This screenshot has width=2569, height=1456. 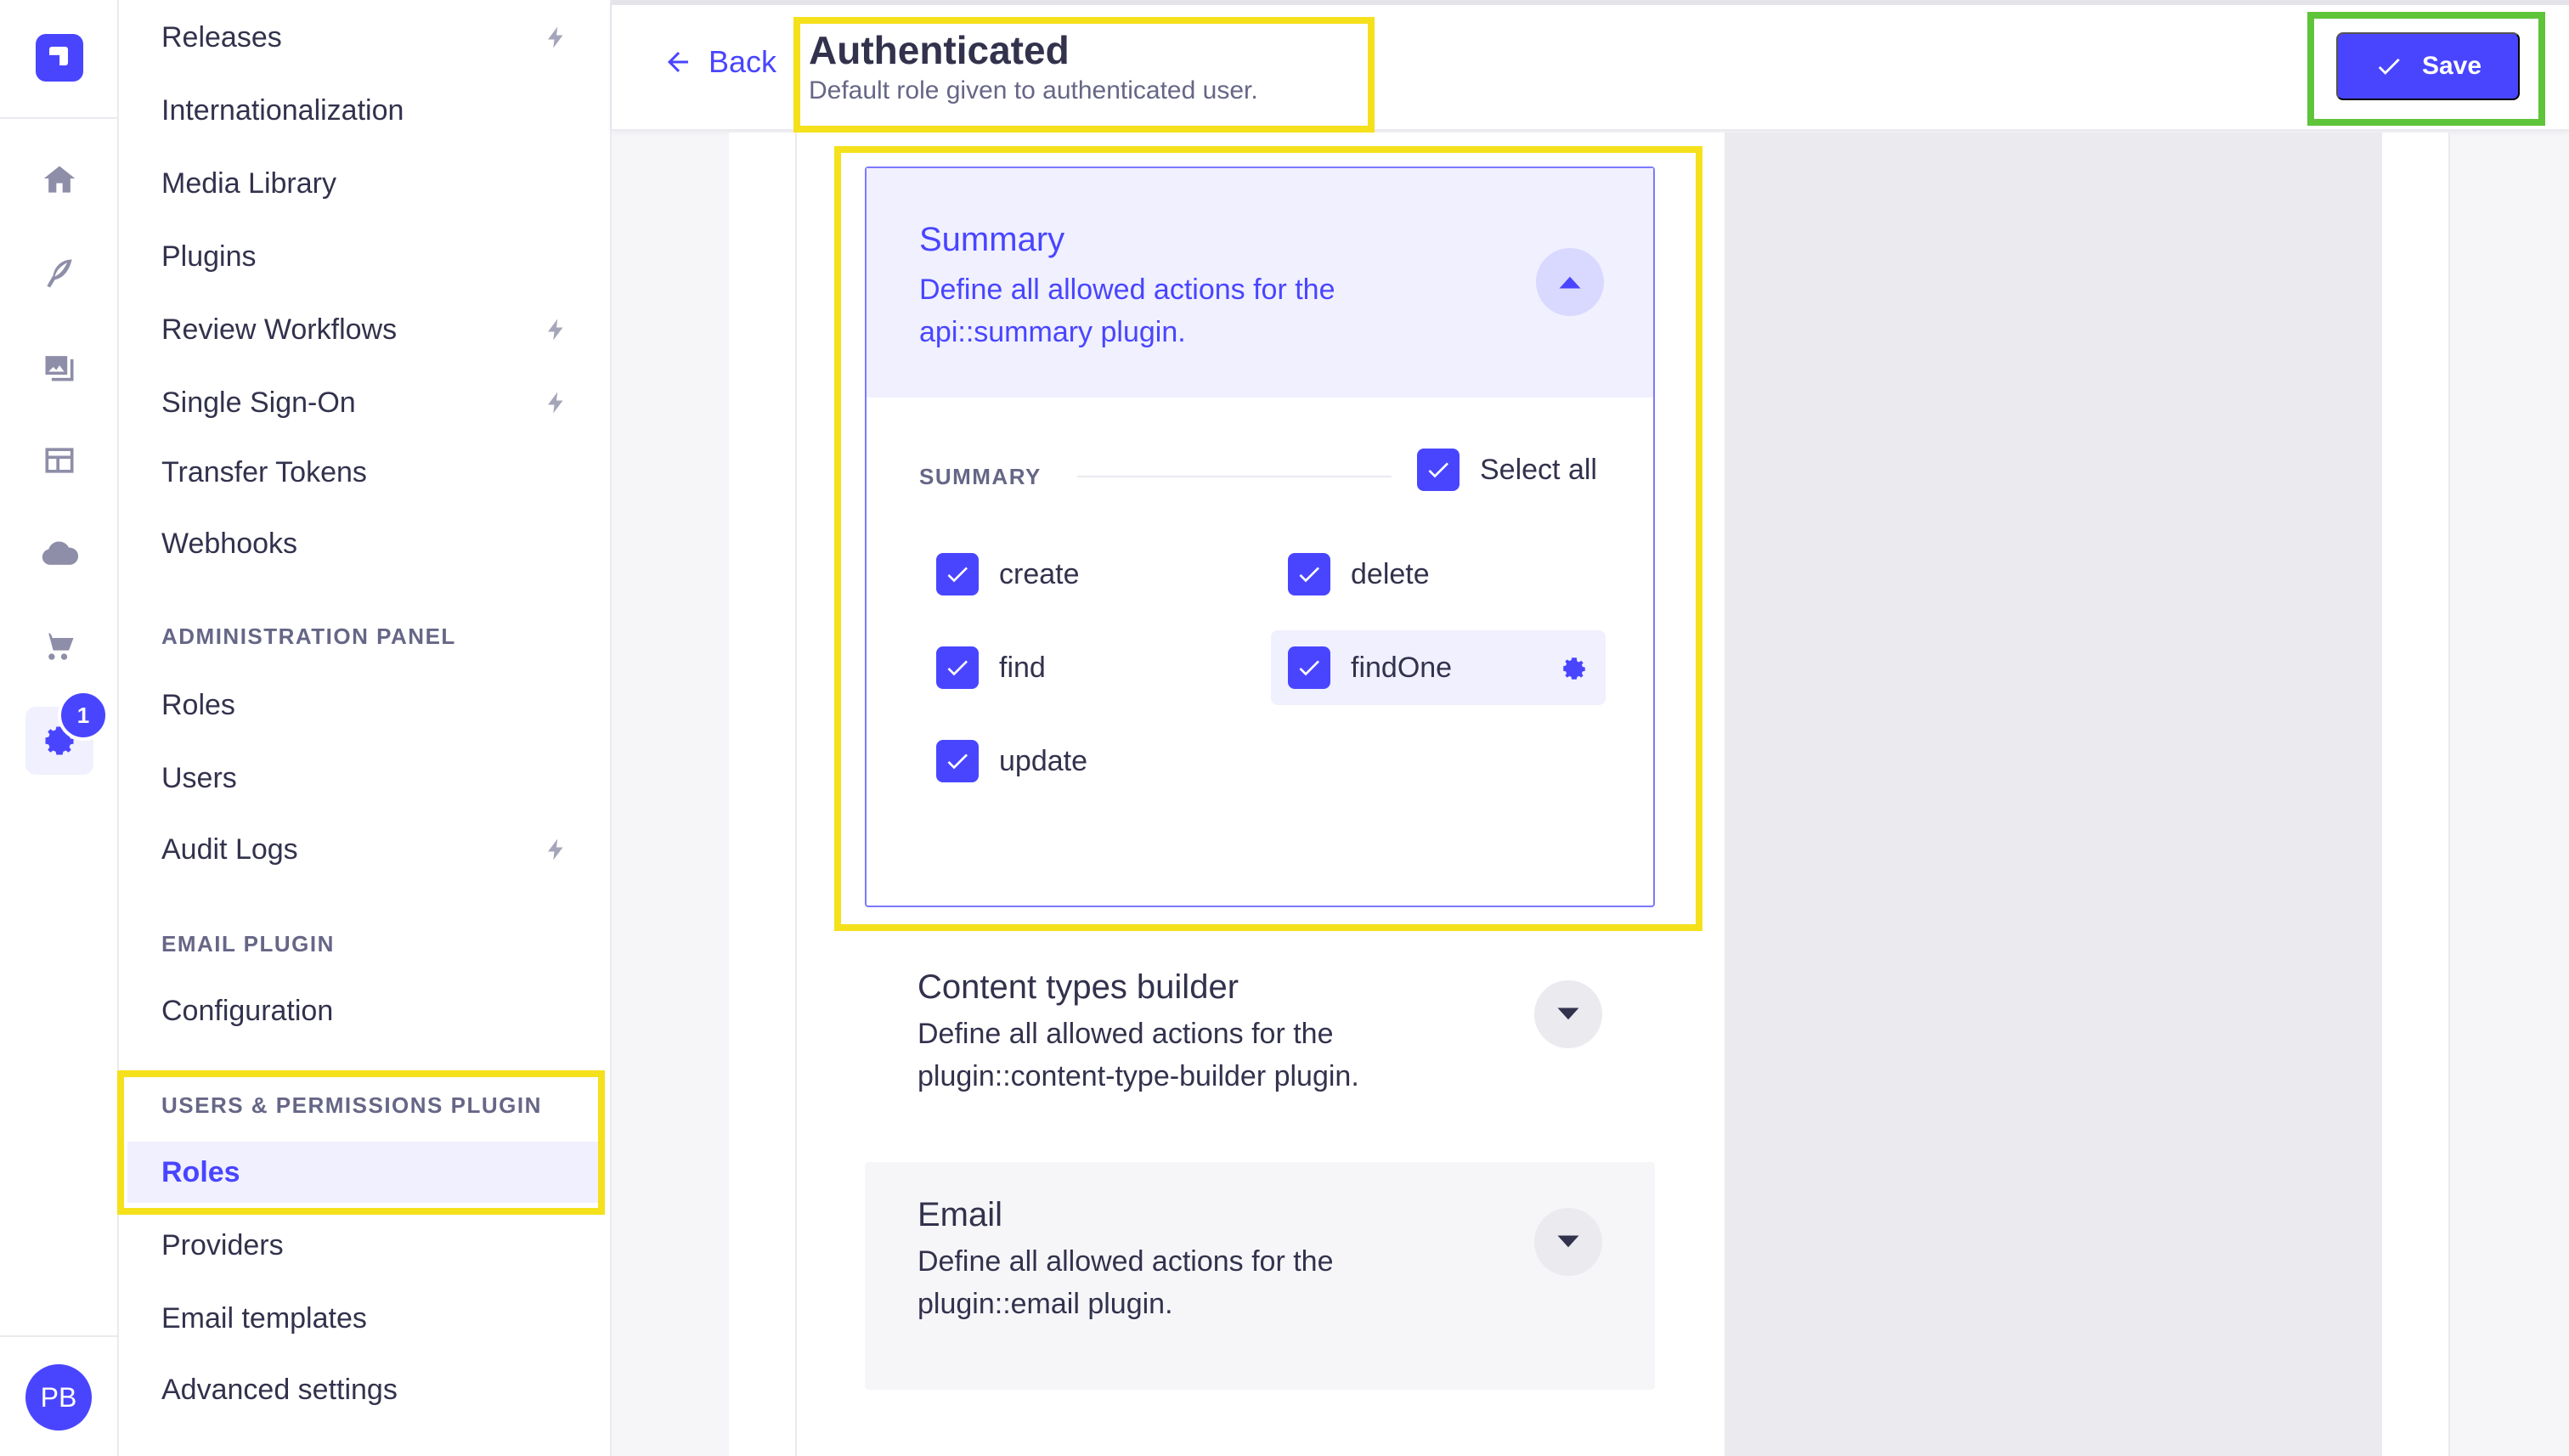 I want to click on accordion-title: Content types builder, so click(x=1078, y=987).